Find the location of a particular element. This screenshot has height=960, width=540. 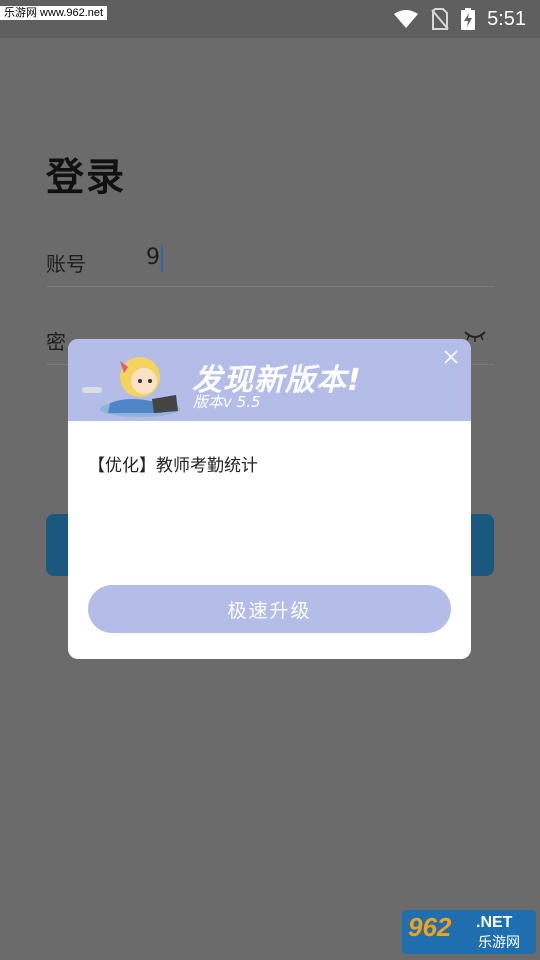

dialog-version: 版本v 5.5 is located at coordinates (227, 402).